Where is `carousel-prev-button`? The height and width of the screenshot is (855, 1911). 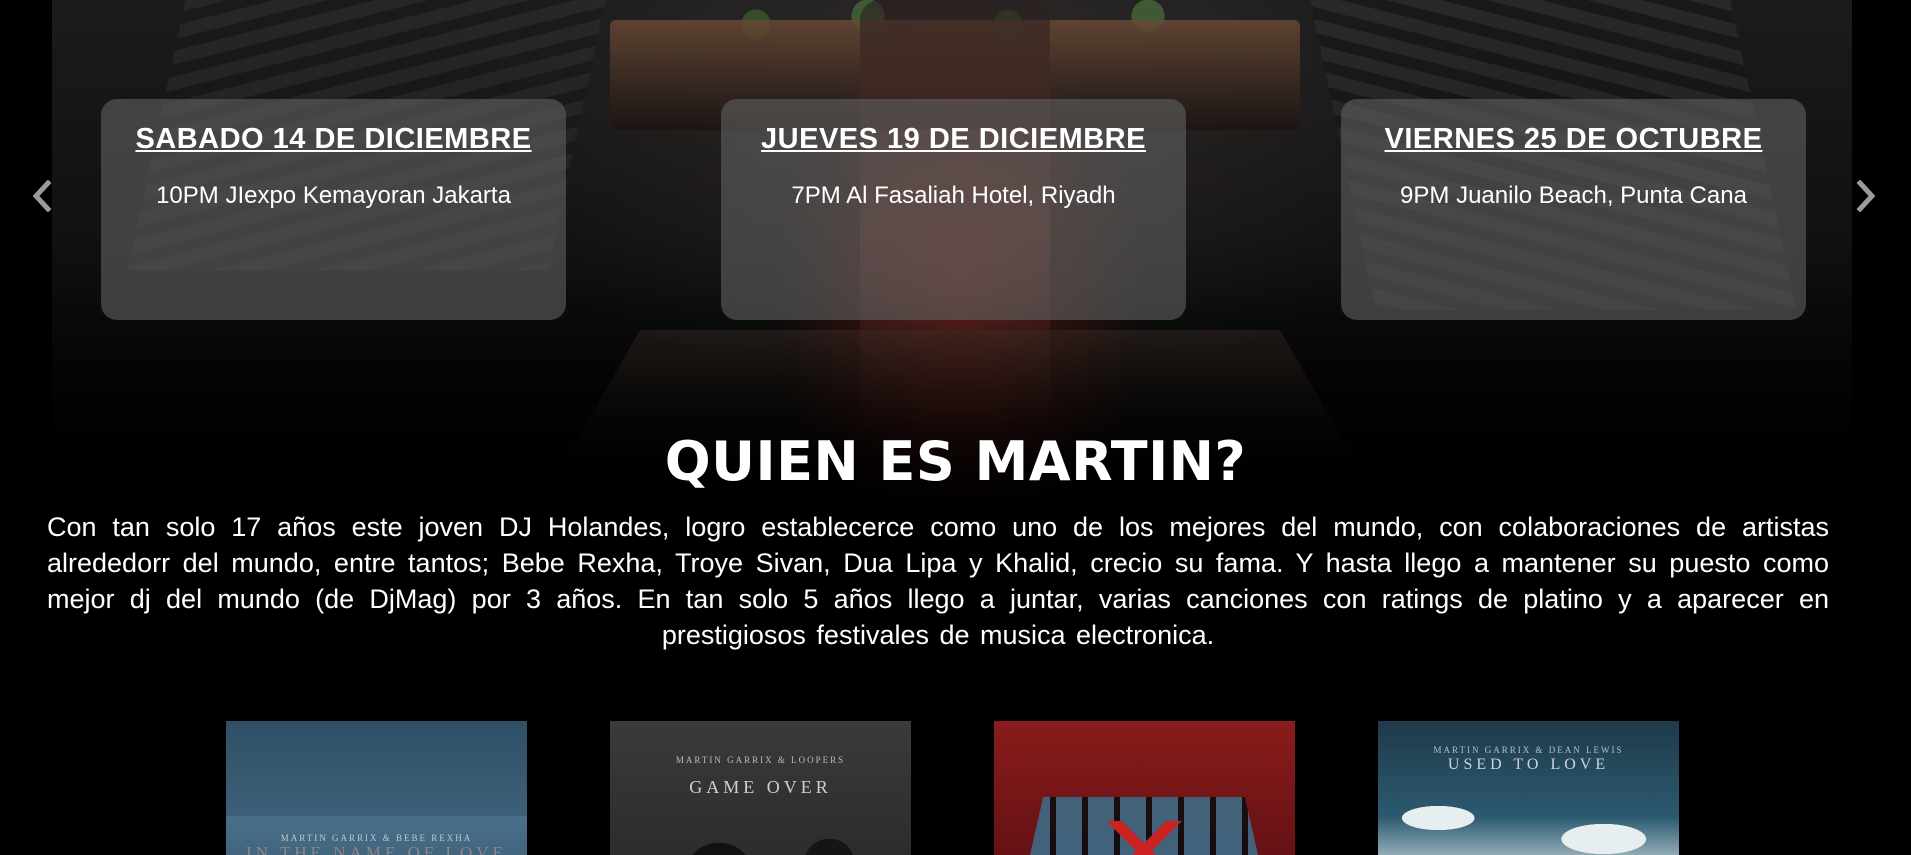
carousel-prev-button is located at coordinates (42, 196).